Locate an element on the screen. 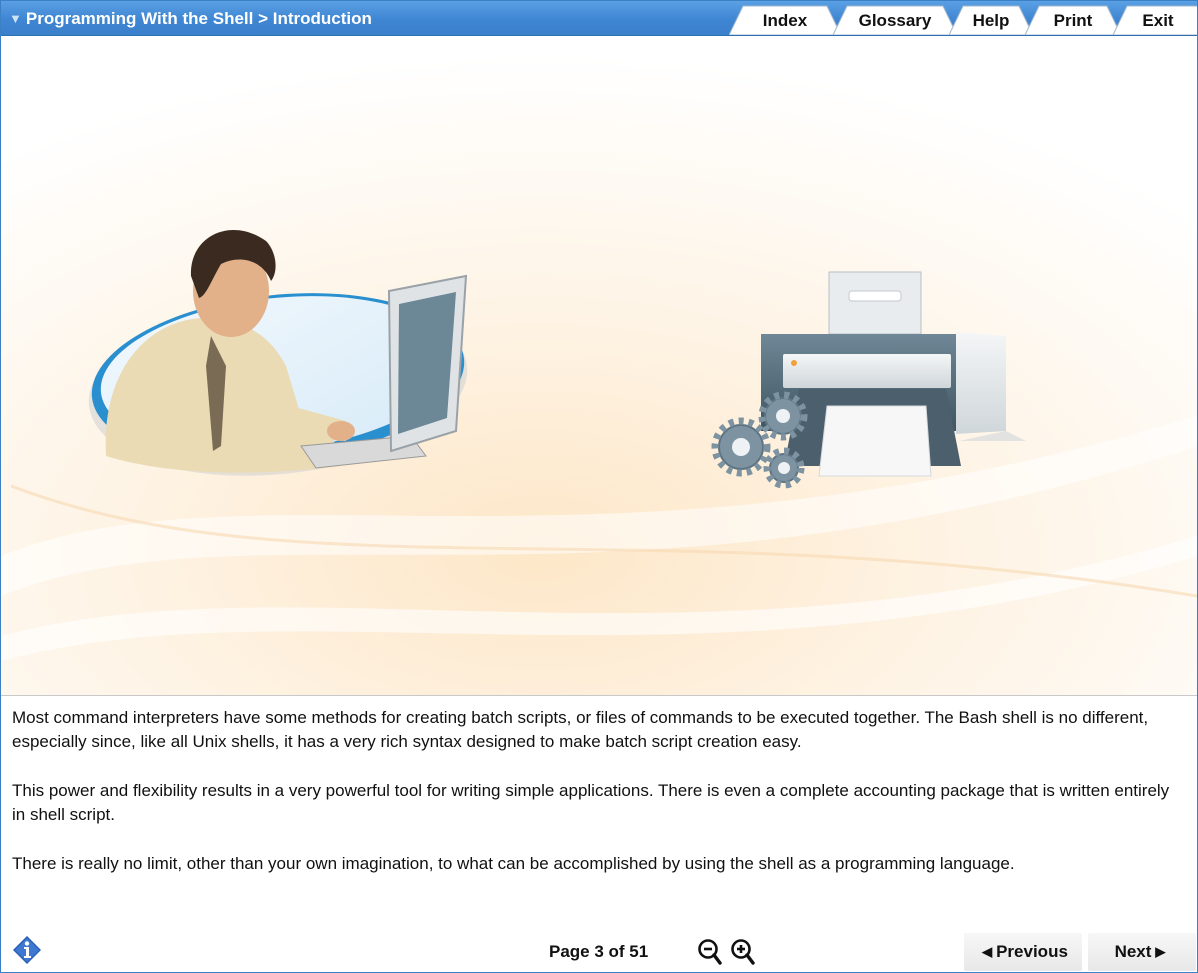  tab-help: Help is located at coordinates (991, 20).